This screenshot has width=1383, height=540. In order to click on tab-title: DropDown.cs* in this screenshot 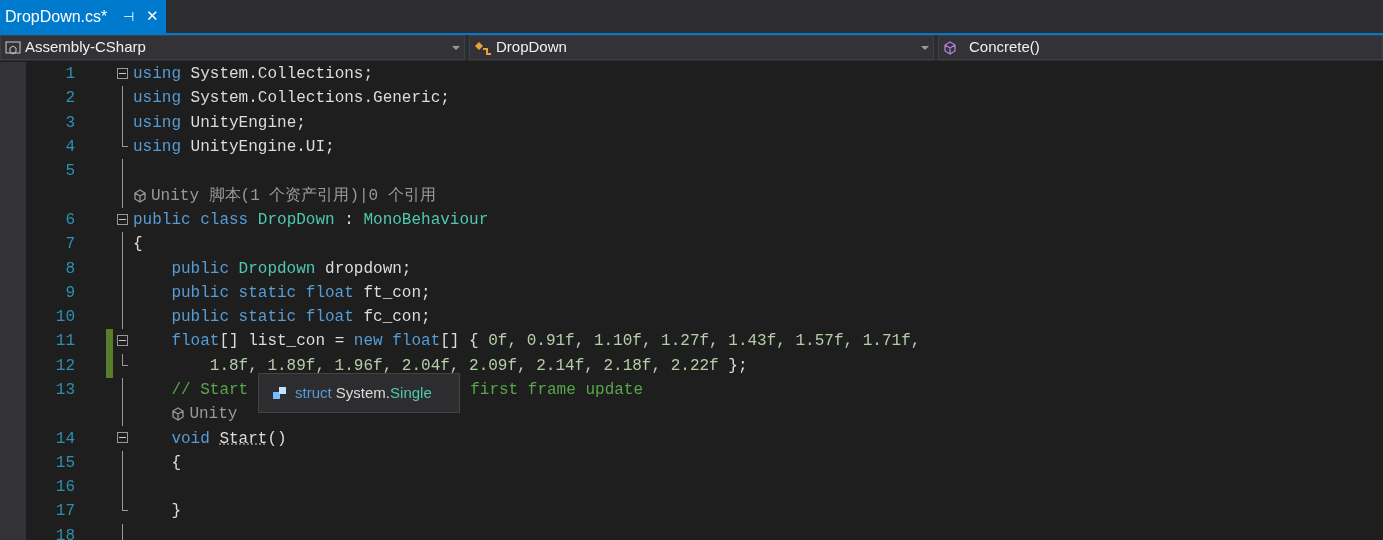, I will do `click(56, 16)`.